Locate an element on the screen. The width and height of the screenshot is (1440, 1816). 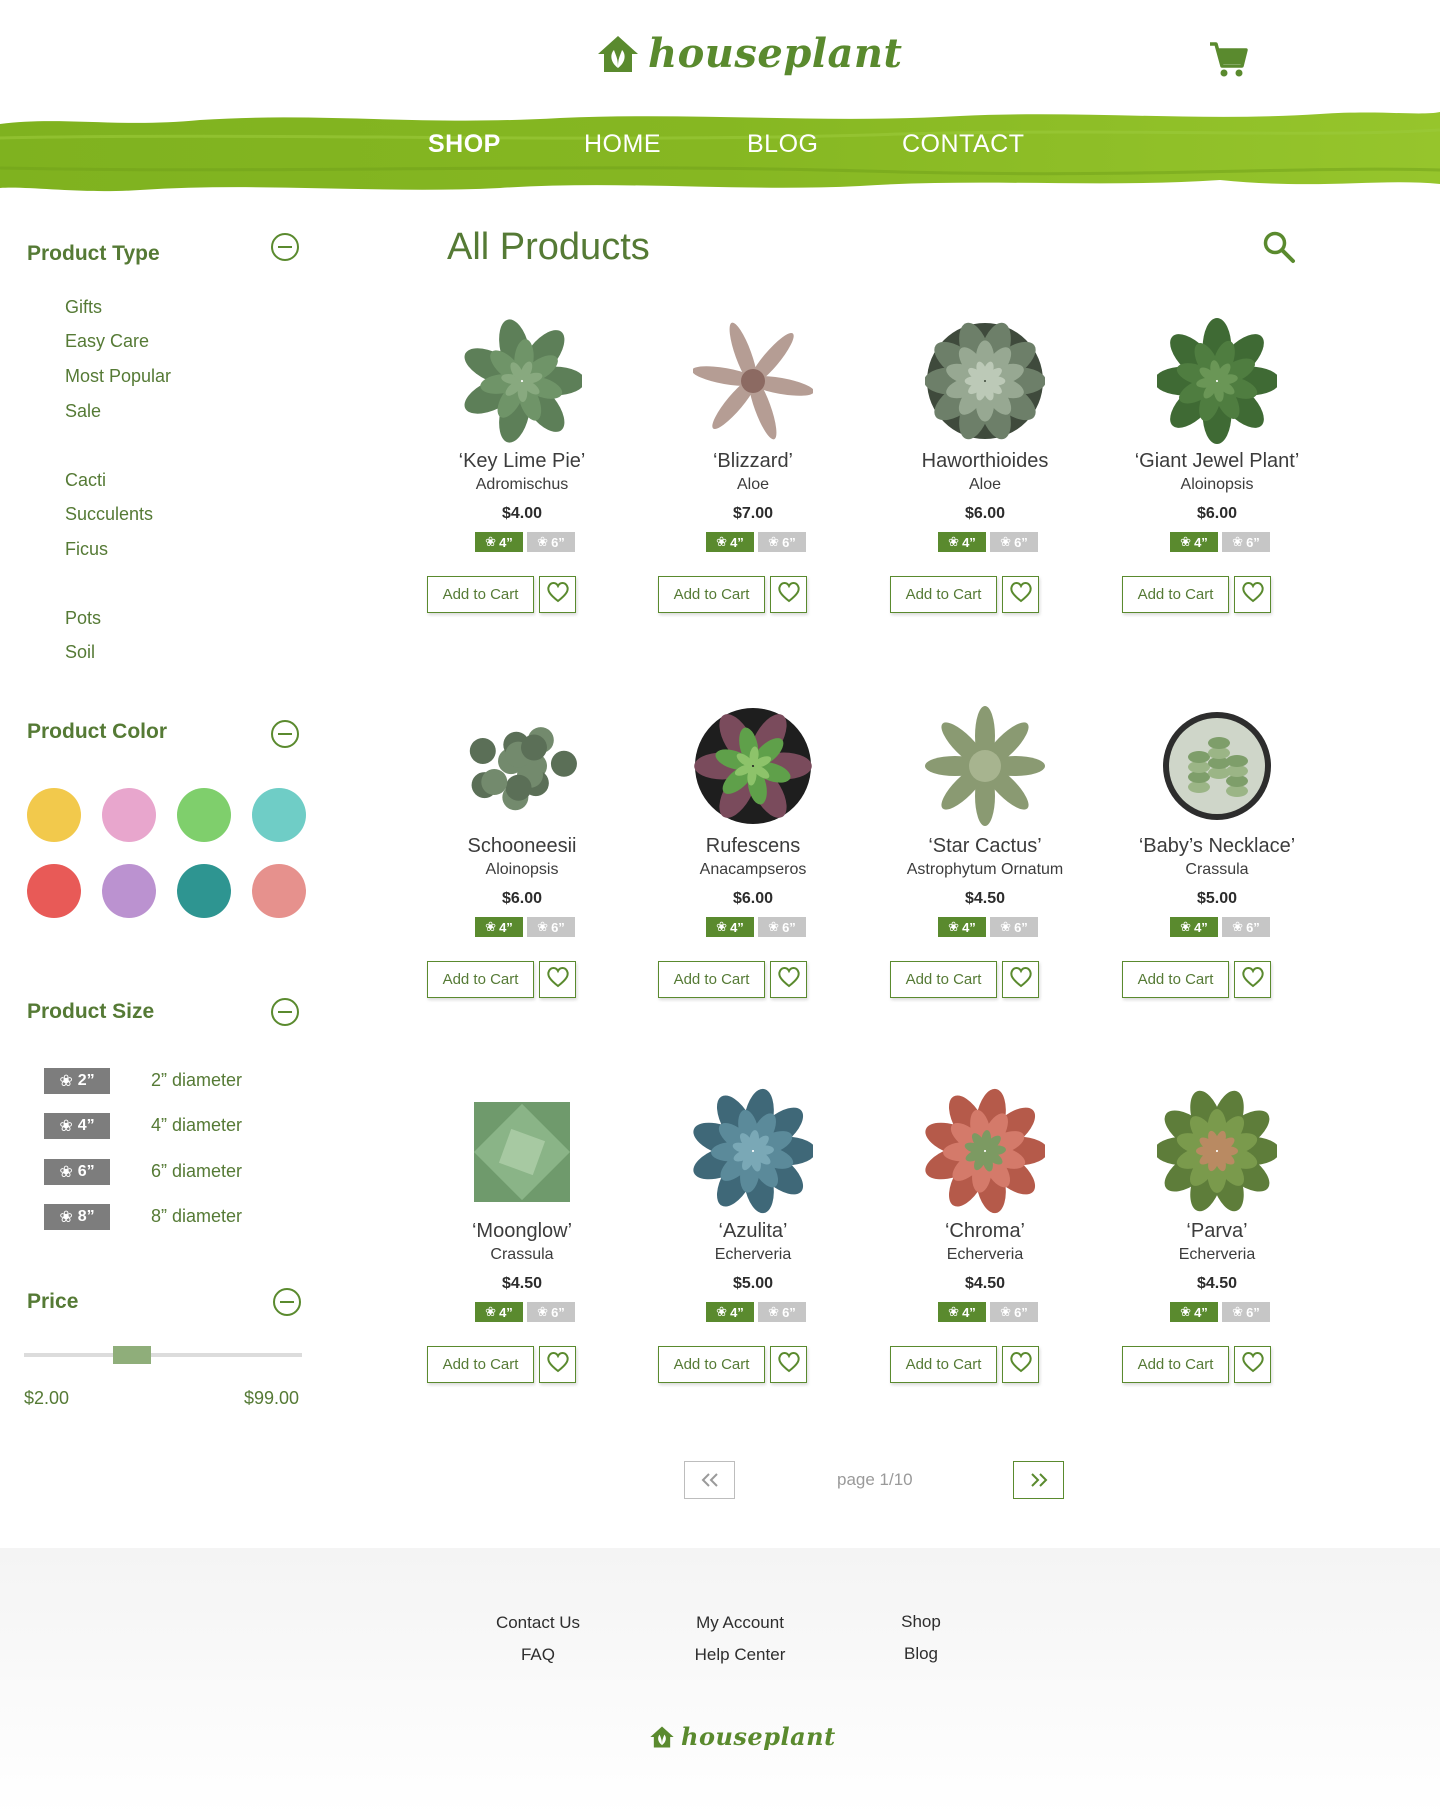
prev-page-button is located at coordinates (709, 1480).